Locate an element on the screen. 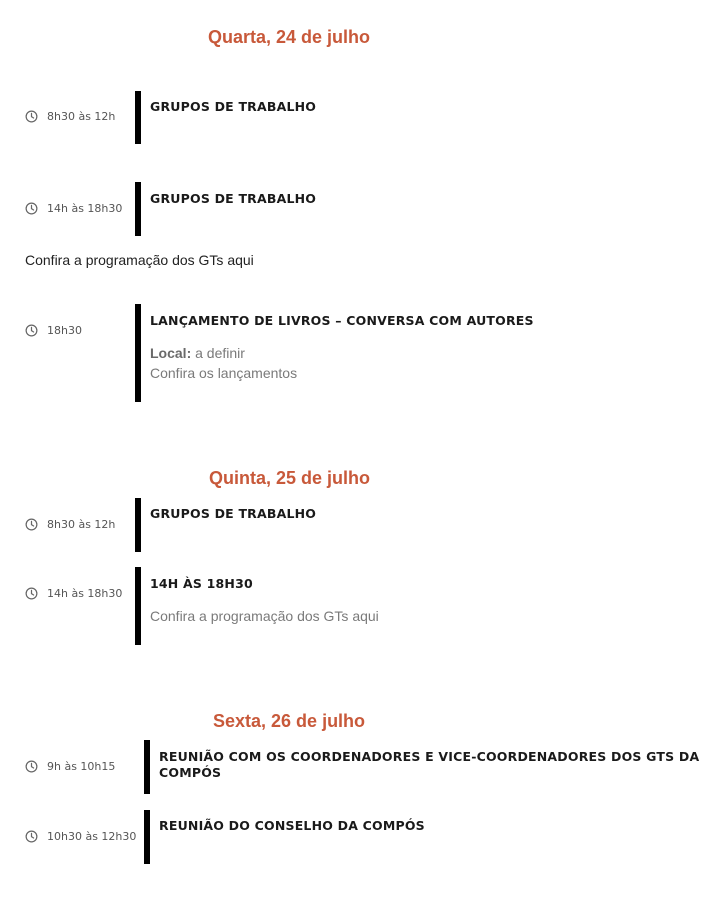  location-value: a definir is located at coordinates (220, 353).